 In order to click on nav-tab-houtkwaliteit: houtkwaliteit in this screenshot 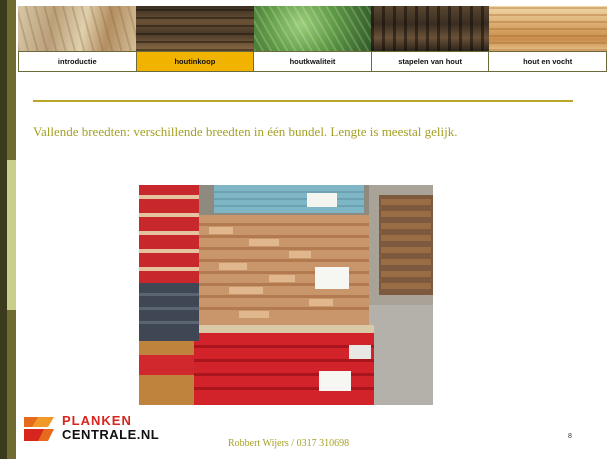, I will do `click(313, 61)`.